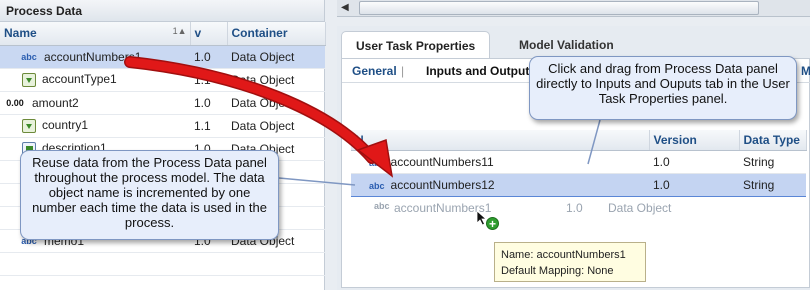 The width and height of the screenshot is (810, 290). Describe the element at coordinates (345, 7) in the screenshot. I see `scroll-left-icon: ◀` at that location.